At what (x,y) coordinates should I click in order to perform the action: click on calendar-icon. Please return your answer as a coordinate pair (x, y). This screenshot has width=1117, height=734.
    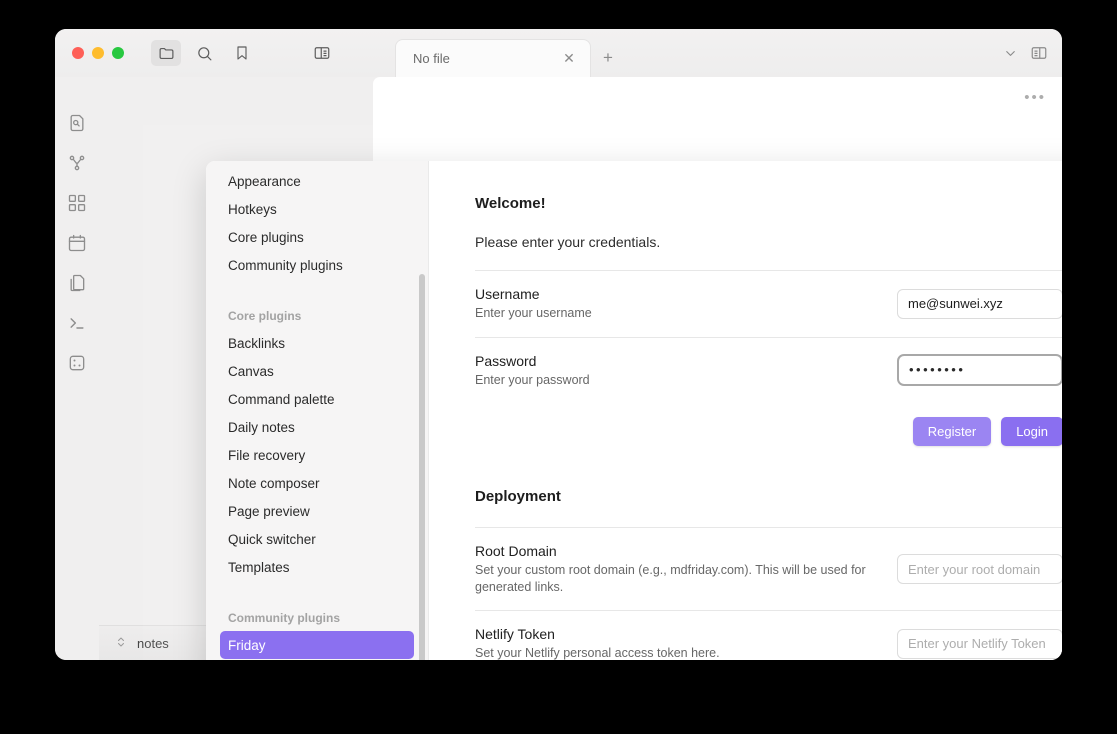
    Looking at the image, I should click on (77, 243).